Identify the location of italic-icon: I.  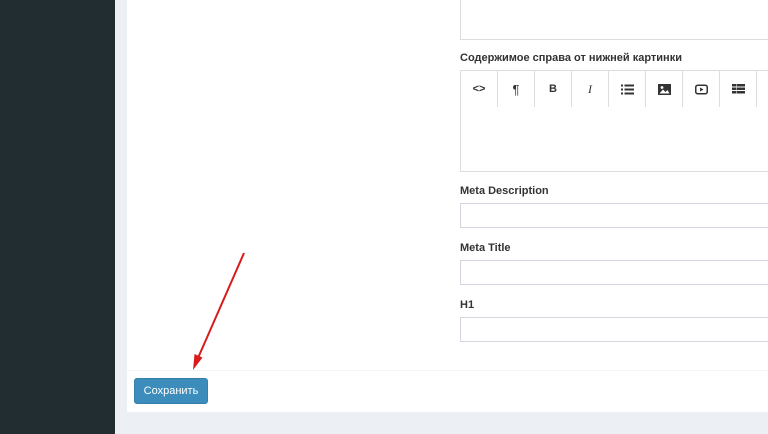
(590, 88).